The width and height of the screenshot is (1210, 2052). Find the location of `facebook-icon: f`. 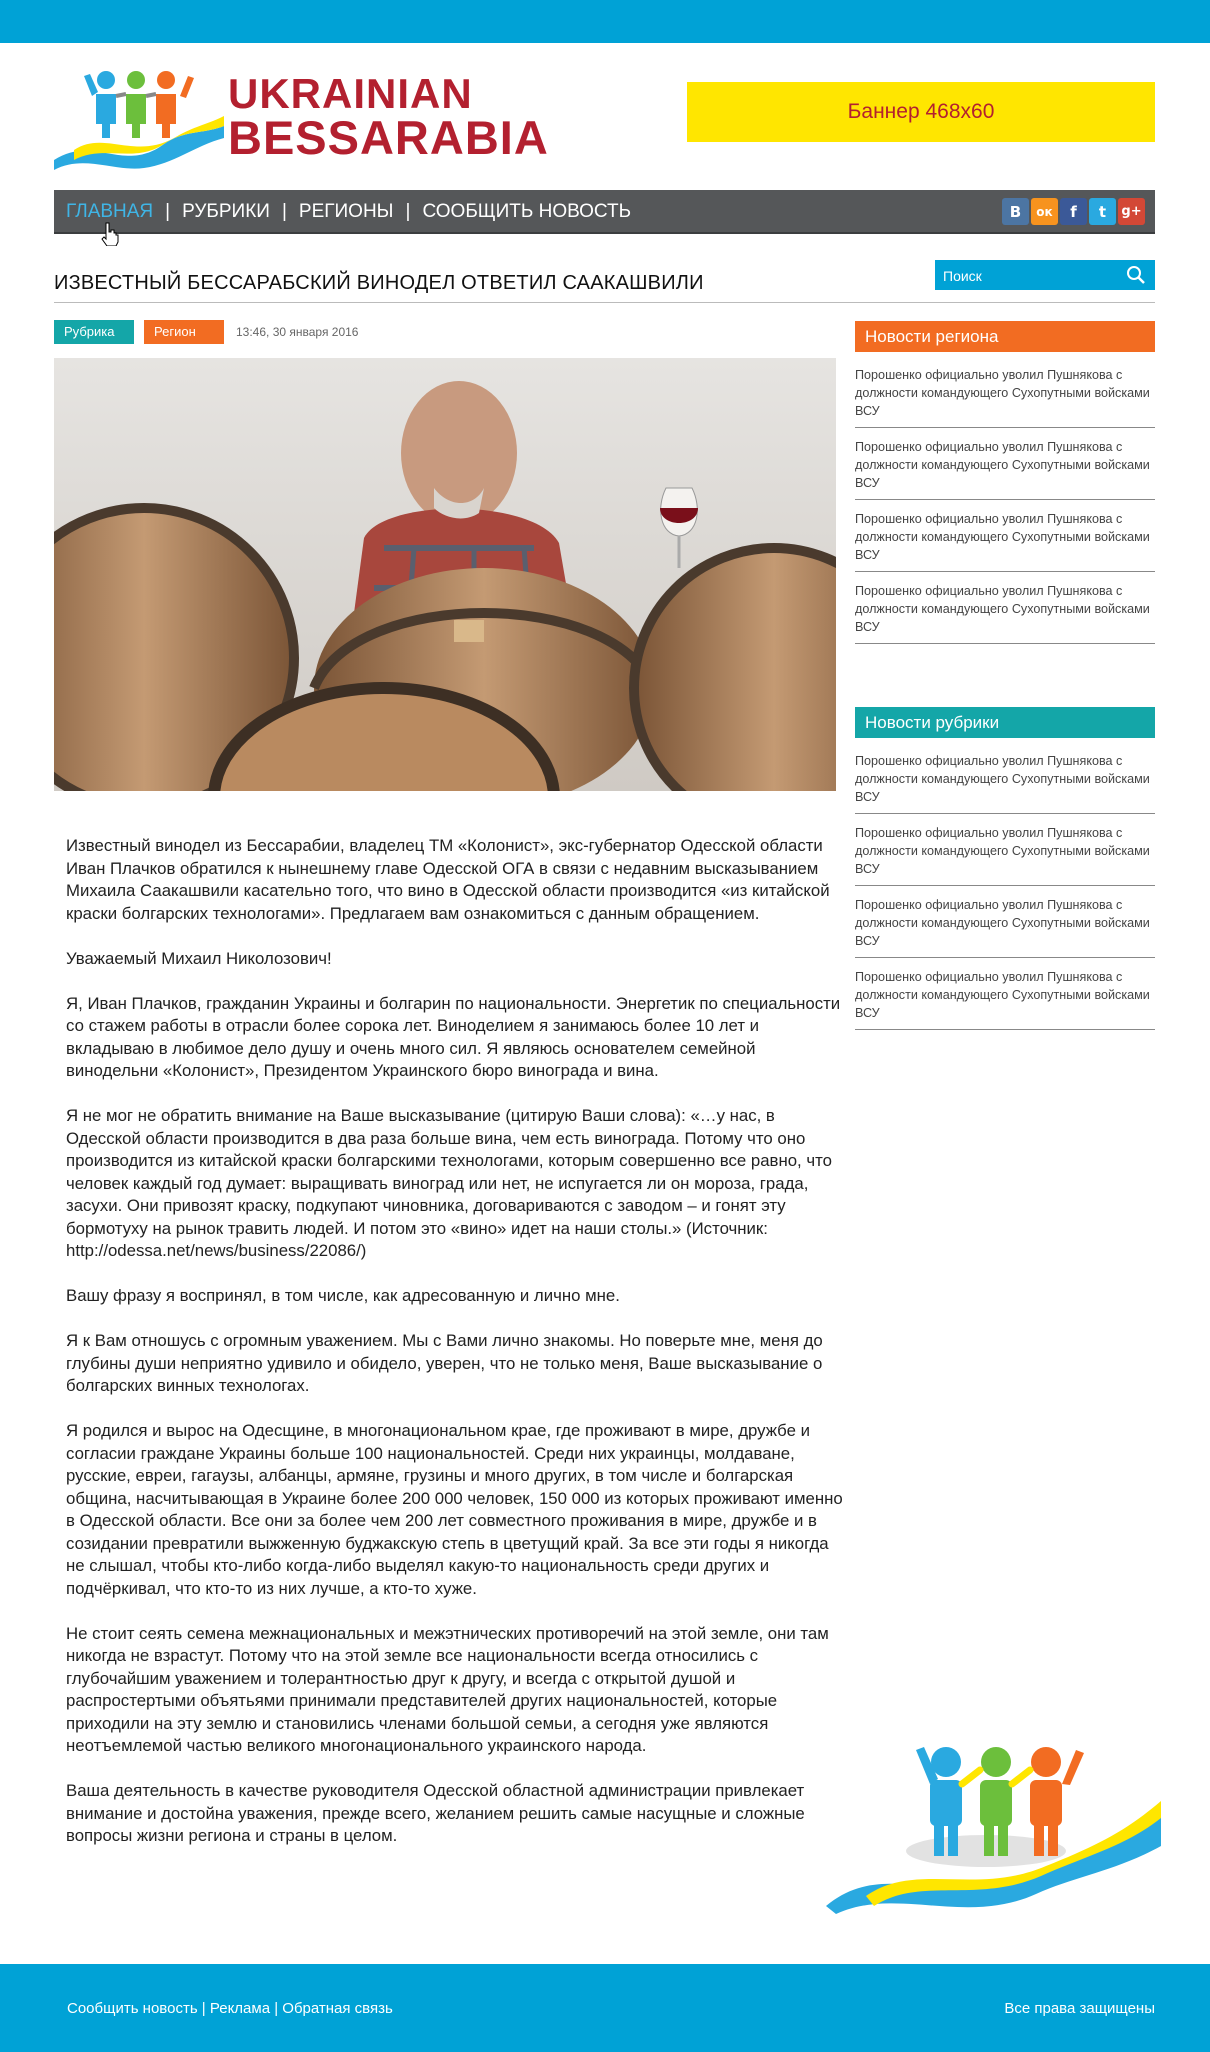

facebook-icon: f is located at coordinates (1073, 211).